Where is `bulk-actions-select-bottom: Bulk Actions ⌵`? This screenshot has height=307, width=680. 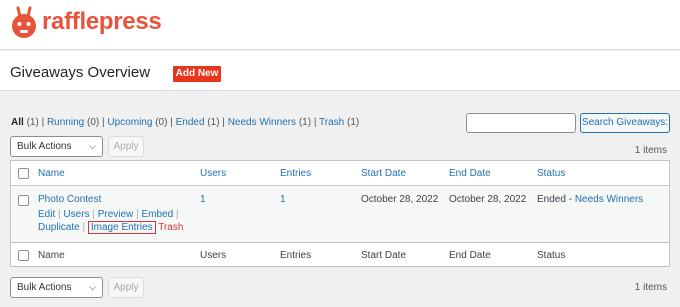 bulk-actions-select-bottom: Bulk Actions ⌵ is located at coordinates (56, 287).